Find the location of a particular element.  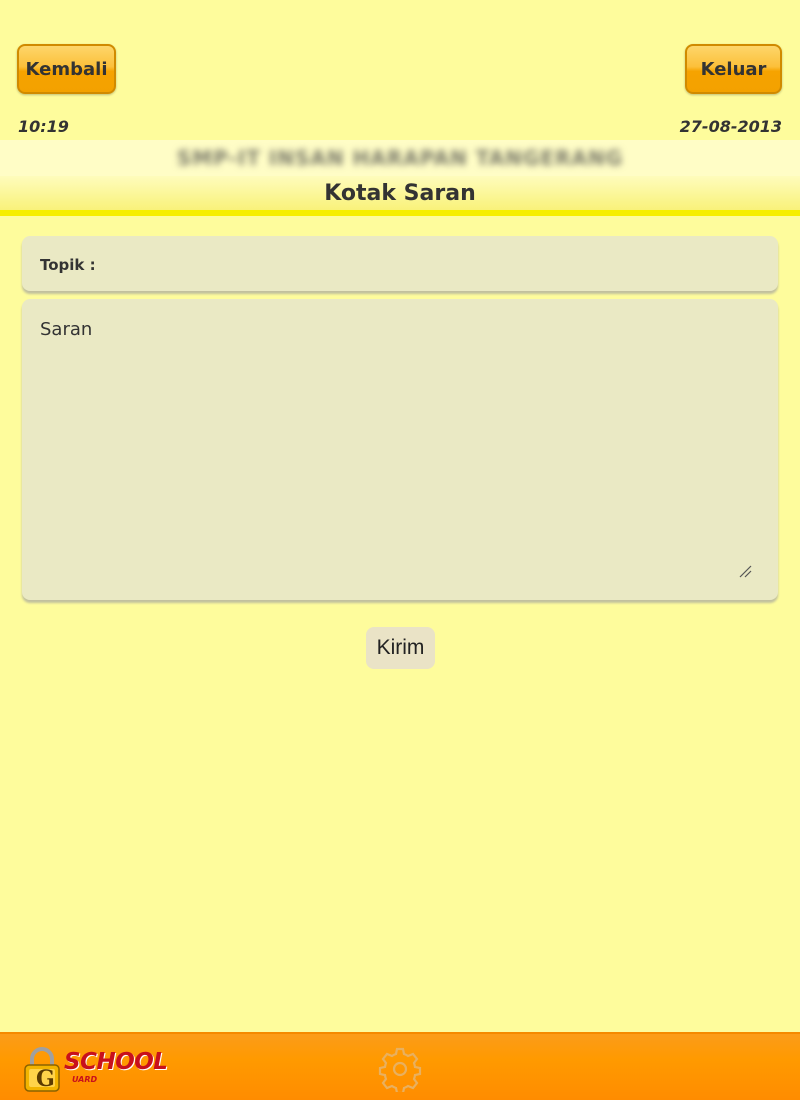

current-date: 27-08-2013 is located at coordinates (730, 126).